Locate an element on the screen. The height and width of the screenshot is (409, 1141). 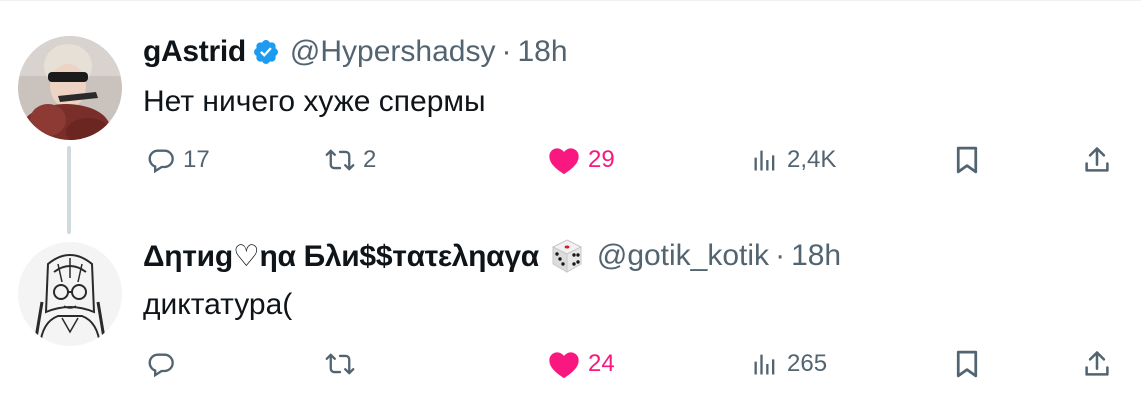
retweet-button: 2 is located at coordinates (350, 160).